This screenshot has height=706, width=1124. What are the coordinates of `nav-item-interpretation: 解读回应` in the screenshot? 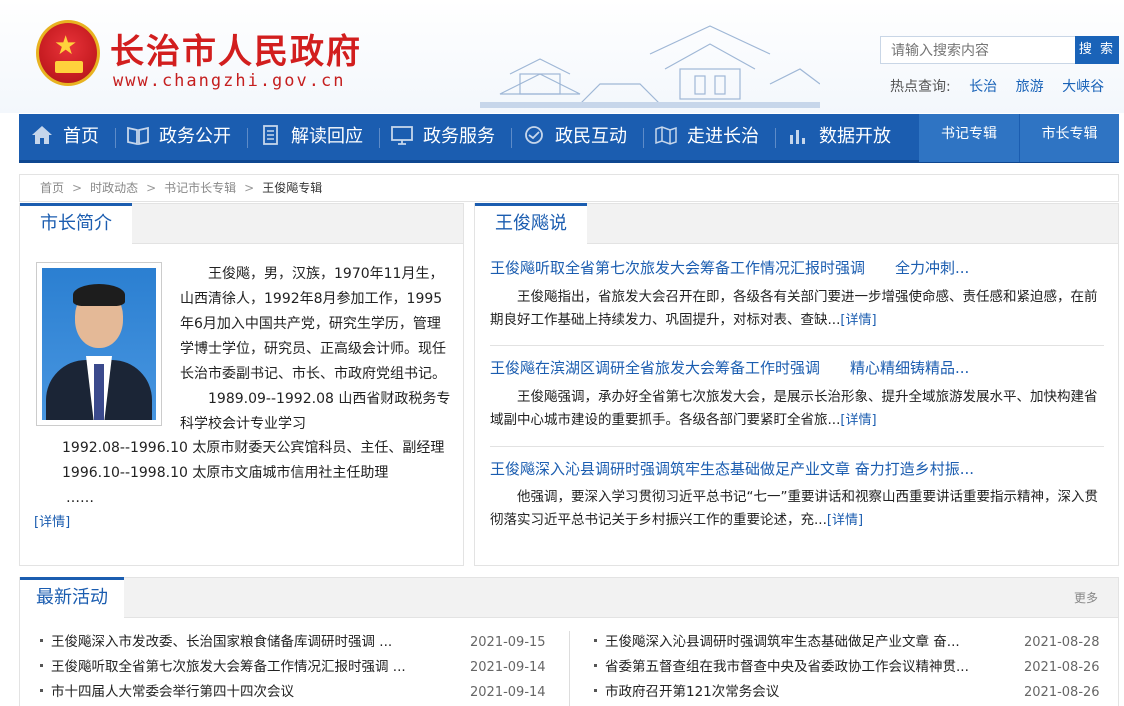 It's located at (311, 137).